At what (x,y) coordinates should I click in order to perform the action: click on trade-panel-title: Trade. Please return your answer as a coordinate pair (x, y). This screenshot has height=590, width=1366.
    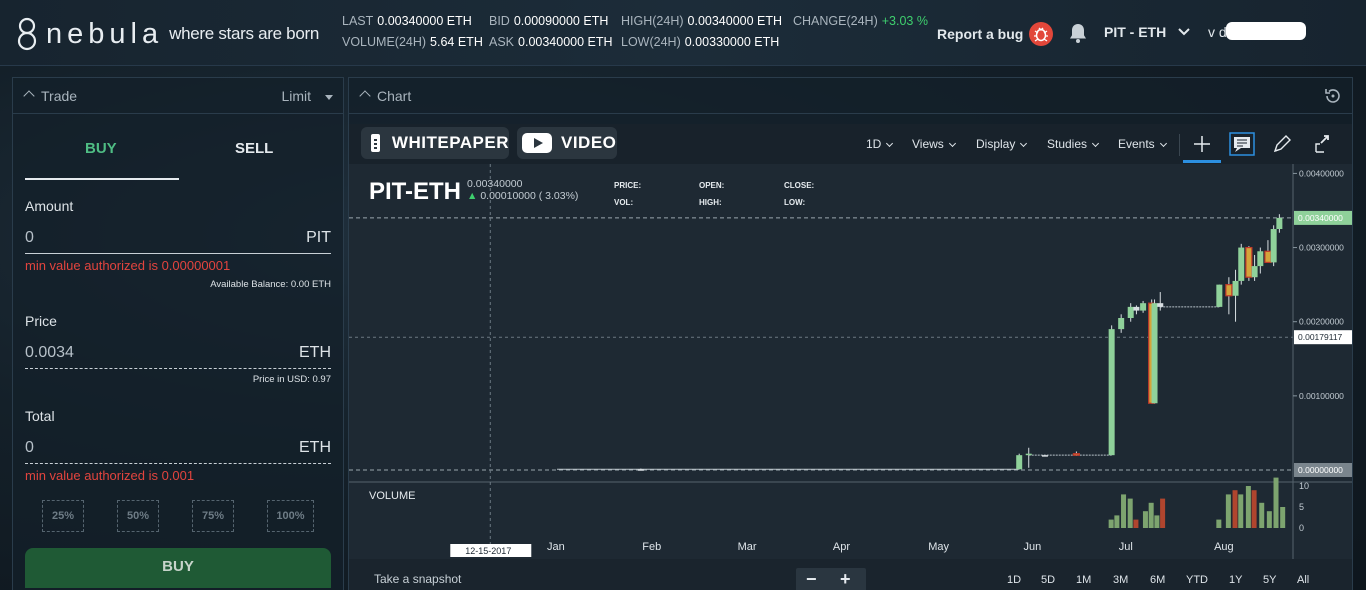
    Looking at the image, I should click on (59, 96).